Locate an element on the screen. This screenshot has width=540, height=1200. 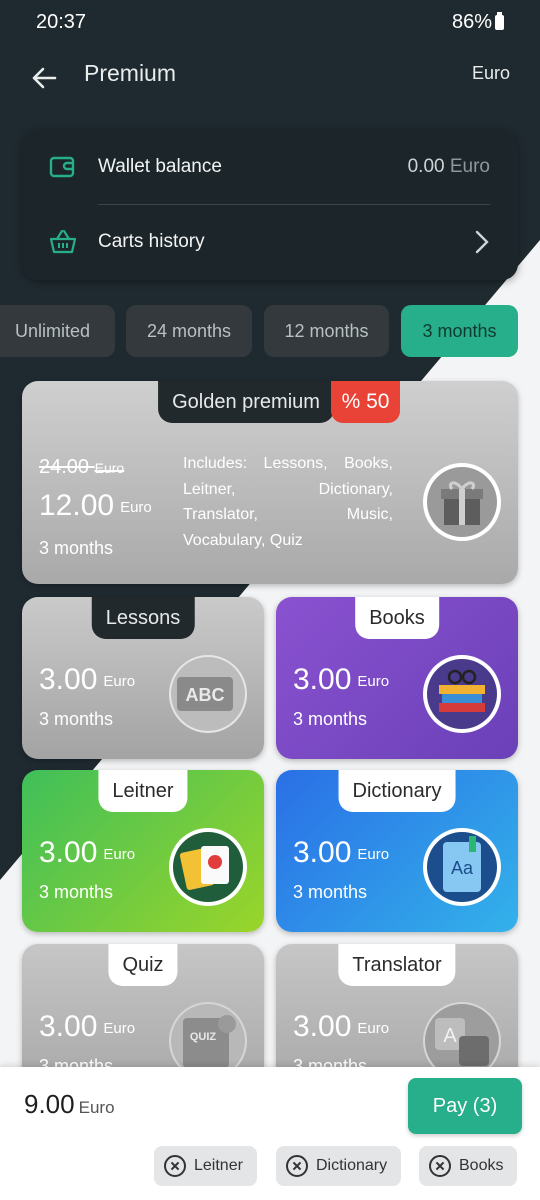
wallet-balance-label: Wallet balance is located at coordinates (160, 166).